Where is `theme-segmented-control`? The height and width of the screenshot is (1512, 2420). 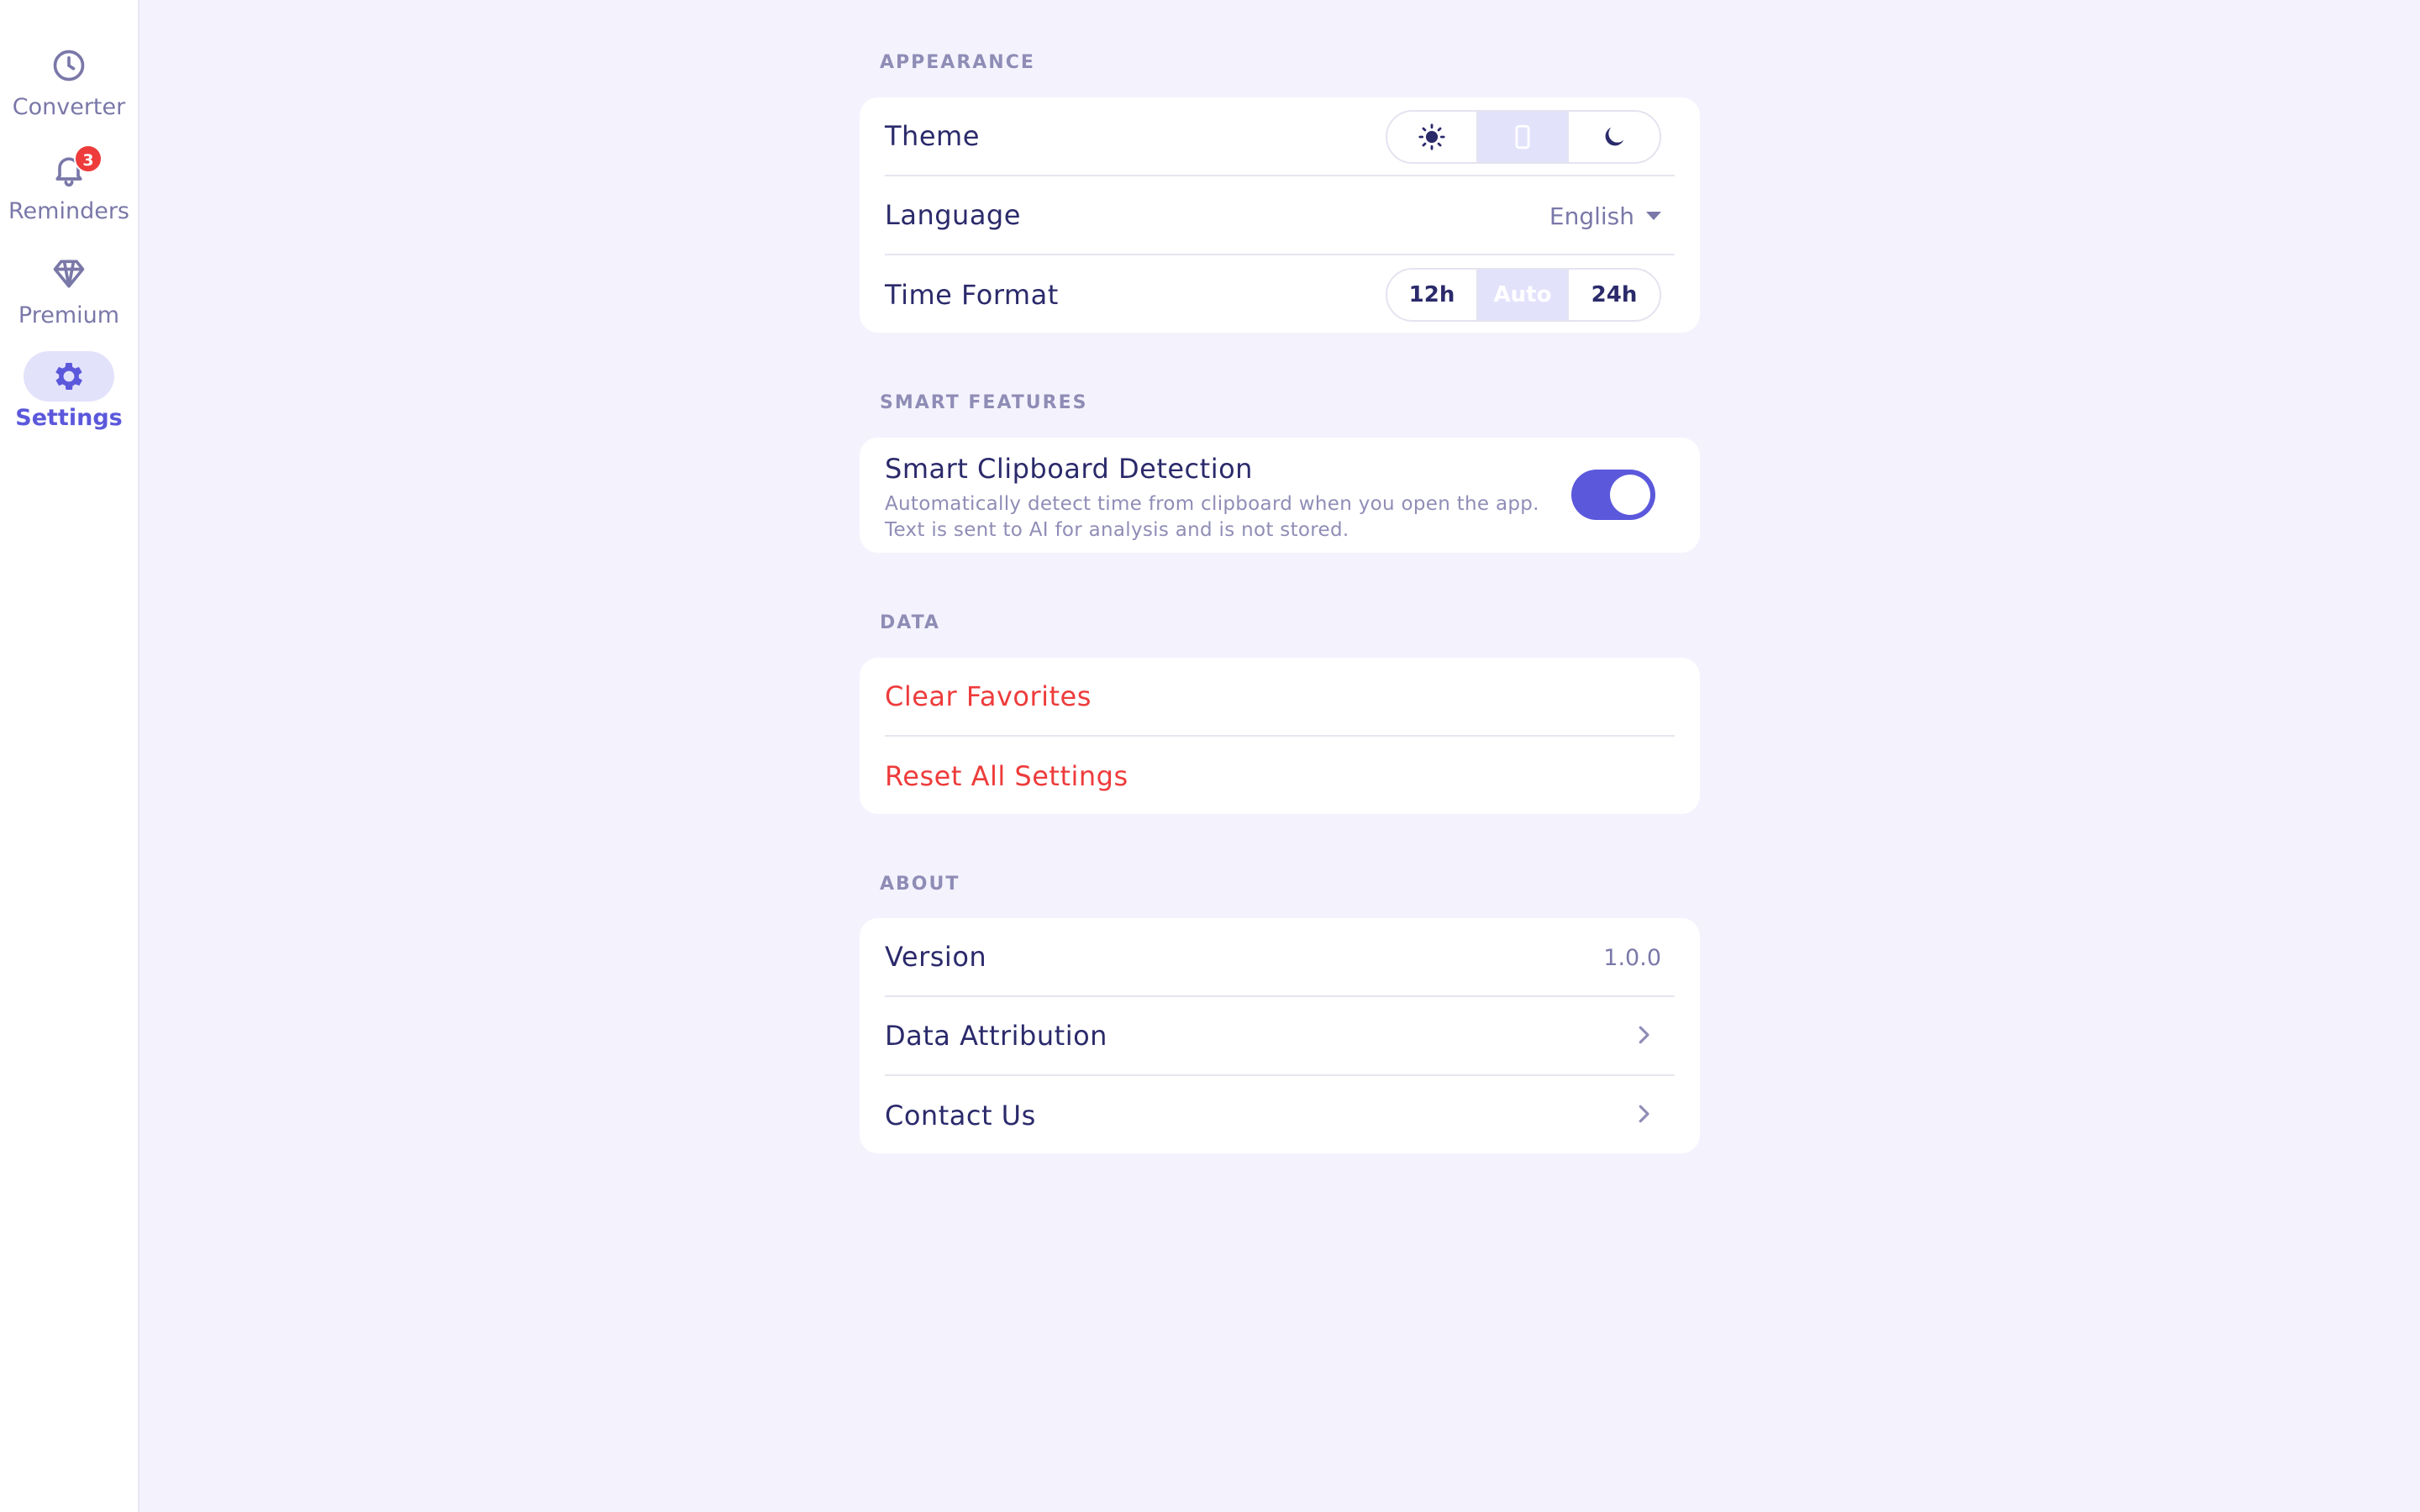
theme-segmented-control is located at coordinates (1524, 137).